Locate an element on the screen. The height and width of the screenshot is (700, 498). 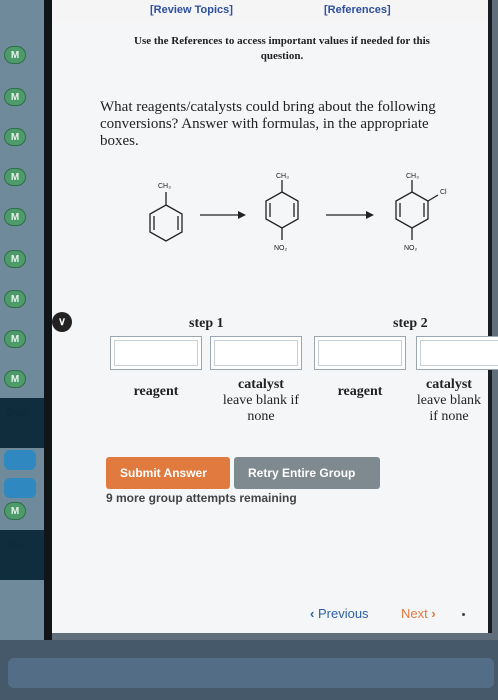
step1-label: step 1 is located at coordinates (206, 323).